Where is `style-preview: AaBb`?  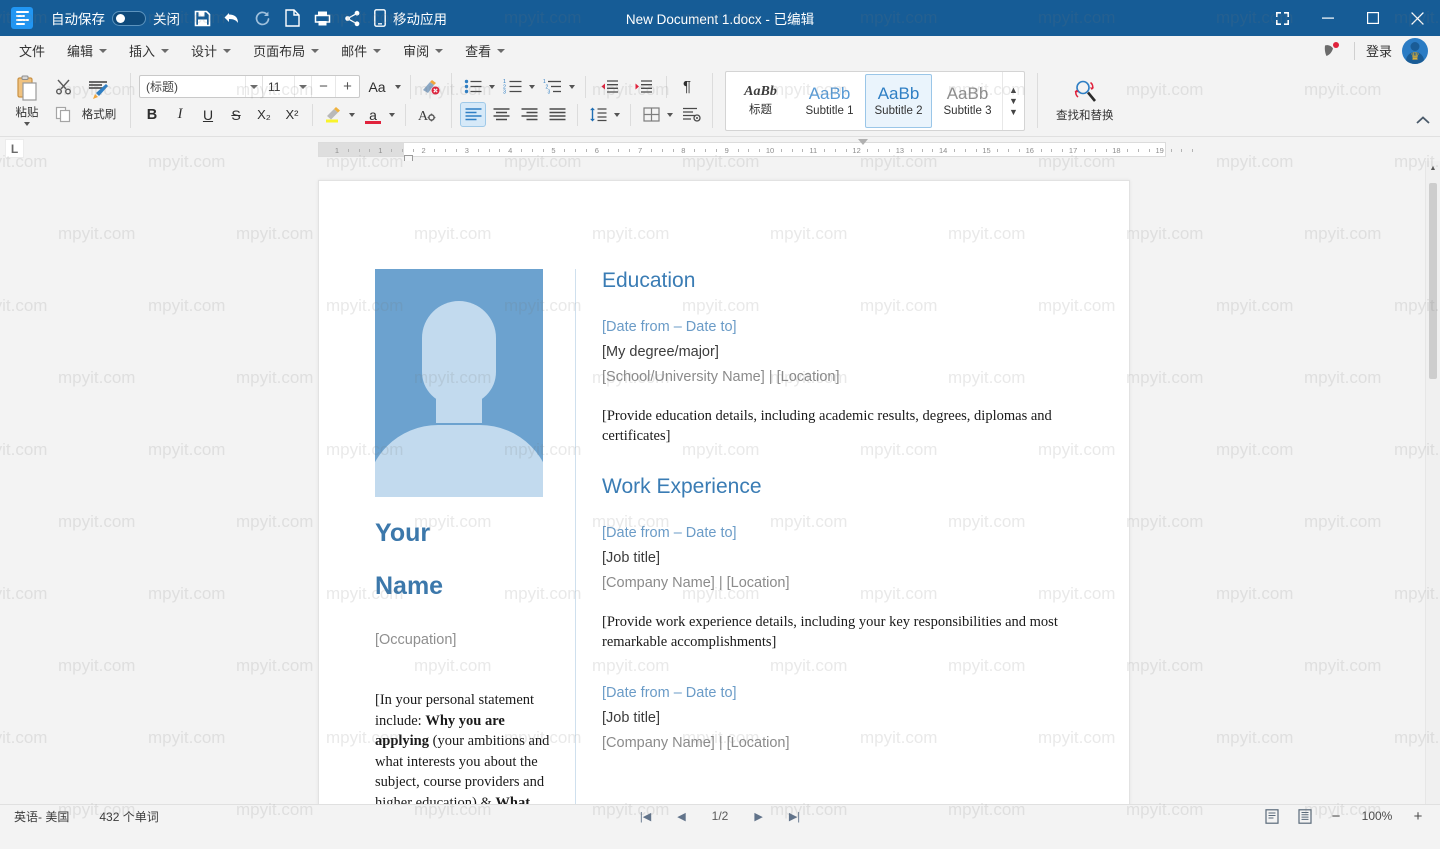
style-preview: AaBb is located at coordinates (829, 93).